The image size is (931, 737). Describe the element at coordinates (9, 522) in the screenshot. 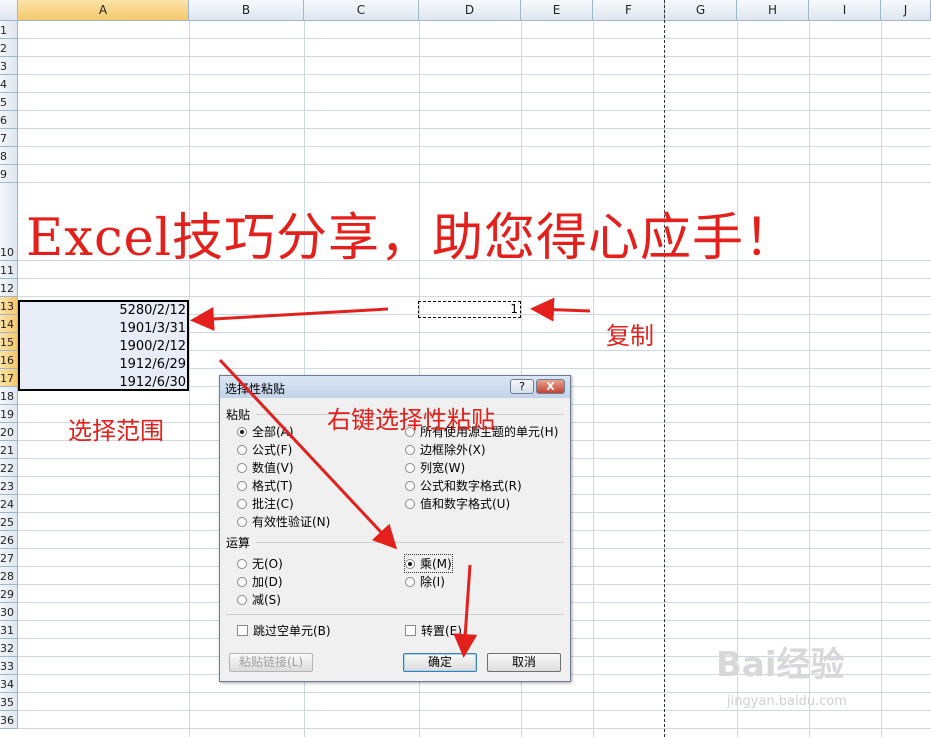

I see `row-header-25: 25` at that location.